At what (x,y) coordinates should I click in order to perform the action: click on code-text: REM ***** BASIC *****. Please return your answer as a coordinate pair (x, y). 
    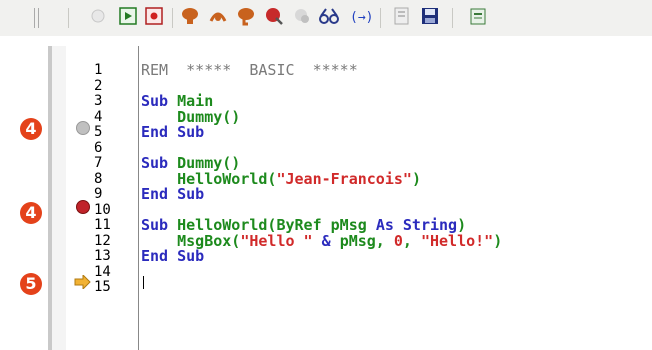
    Looking at the image, I should click on (249, 70).